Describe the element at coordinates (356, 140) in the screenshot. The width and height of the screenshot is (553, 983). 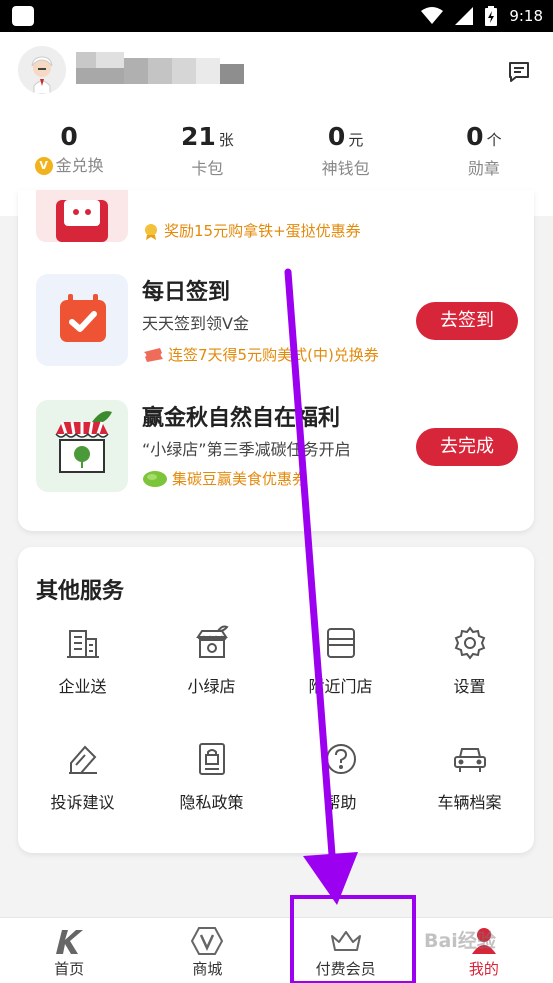
I see `stat-unit: 元` at that location.